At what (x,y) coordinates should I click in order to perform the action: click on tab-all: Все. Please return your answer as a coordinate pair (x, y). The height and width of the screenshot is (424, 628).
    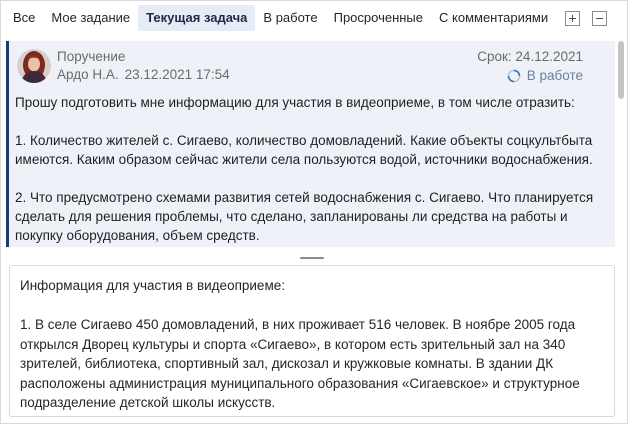
    Looking at the image, I should click on (22, 18).